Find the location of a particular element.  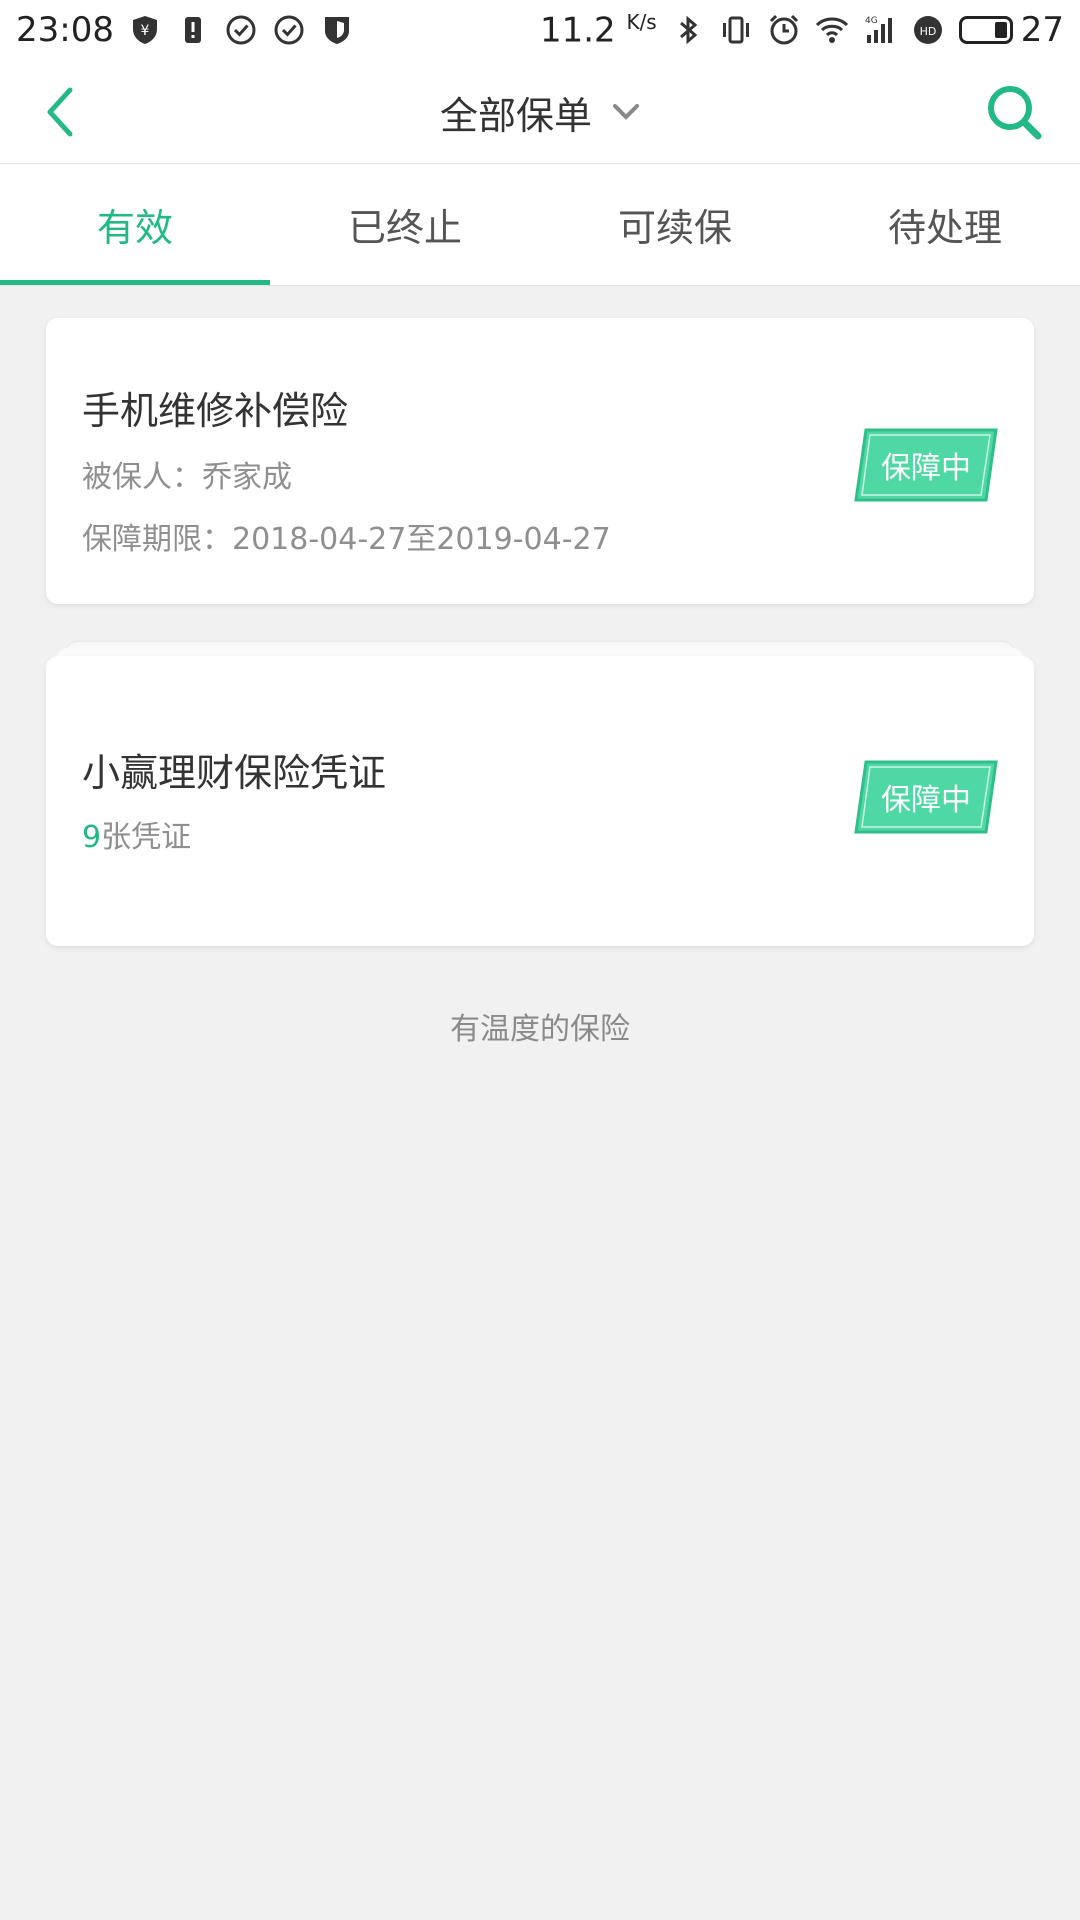

voucher-count: 9张凭证 is located at coordinates (136, 834).